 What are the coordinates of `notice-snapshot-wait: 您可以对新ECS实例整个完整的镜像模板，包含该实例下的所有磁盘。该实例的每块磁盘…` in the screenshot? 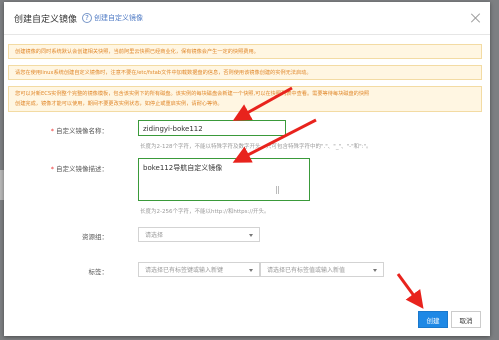 It's located at (245, 99).